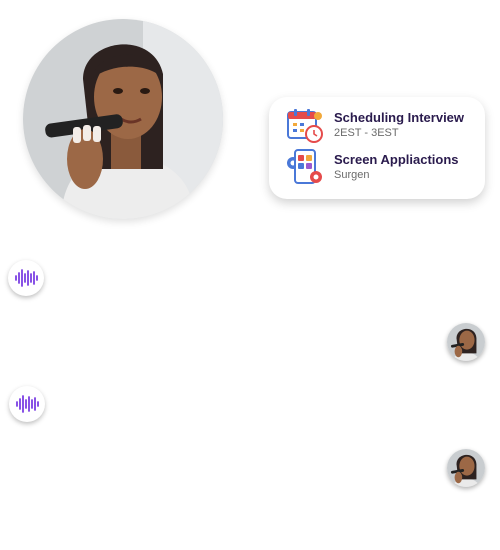 This screenshot has height=550, width=500. I want to click on task-scheduling-interview: Scheduling Interview 2EST - 3EST, so click(383, 125).